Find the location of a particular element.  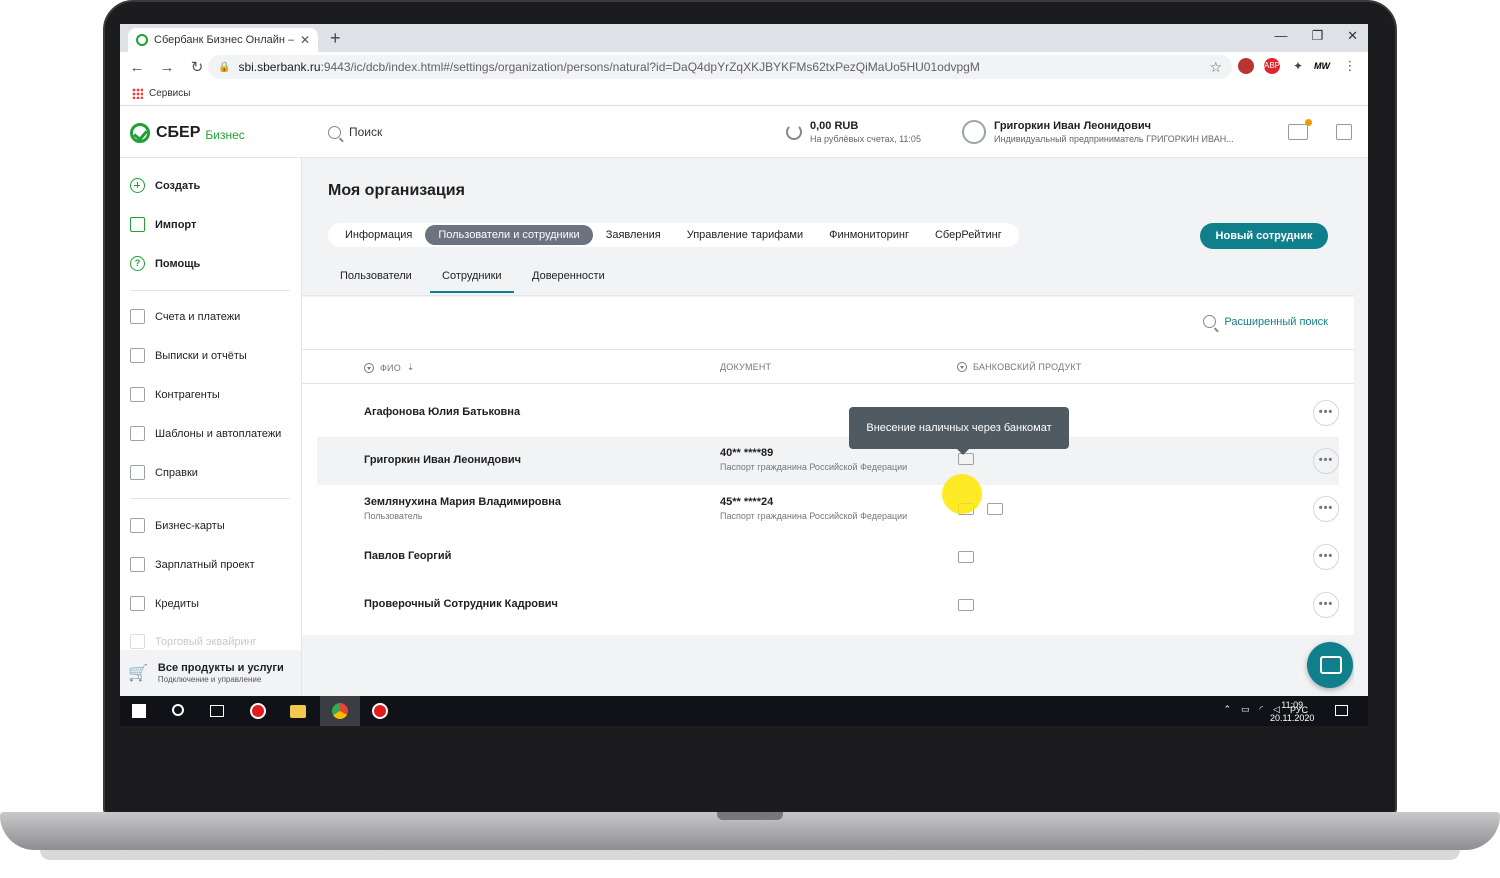

column-header-name: ФИО ⇣ is located at coordinates (389, 367).